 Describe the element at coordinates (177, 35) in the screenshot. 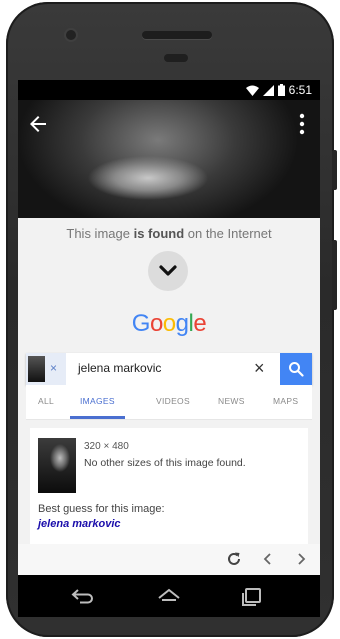

I see `earpiece-speaker` at that location.